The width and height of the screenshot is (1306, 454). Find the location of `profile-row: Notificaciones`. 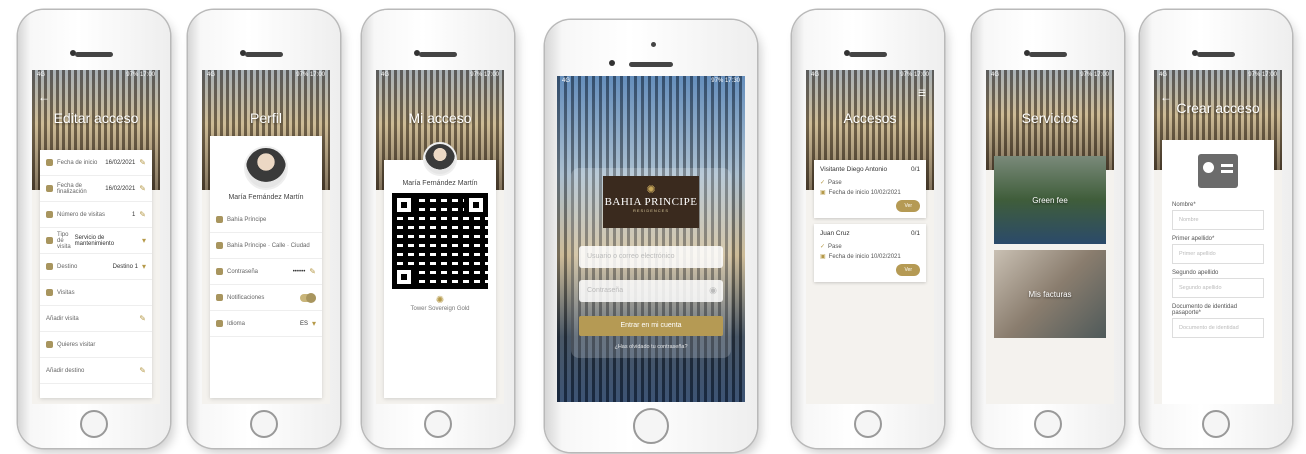

profile-row: Notificaciones is located at coordinates (266, 298).